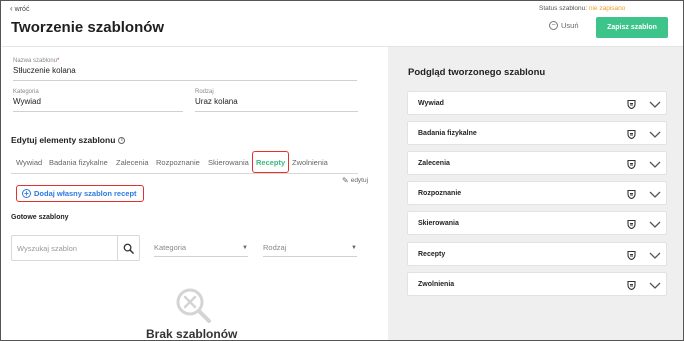 The height and width of the screenshot is (341, 684). Describe the element at coordinates (122, 140) in the screenshot. I see `info-icon: i` at that location.